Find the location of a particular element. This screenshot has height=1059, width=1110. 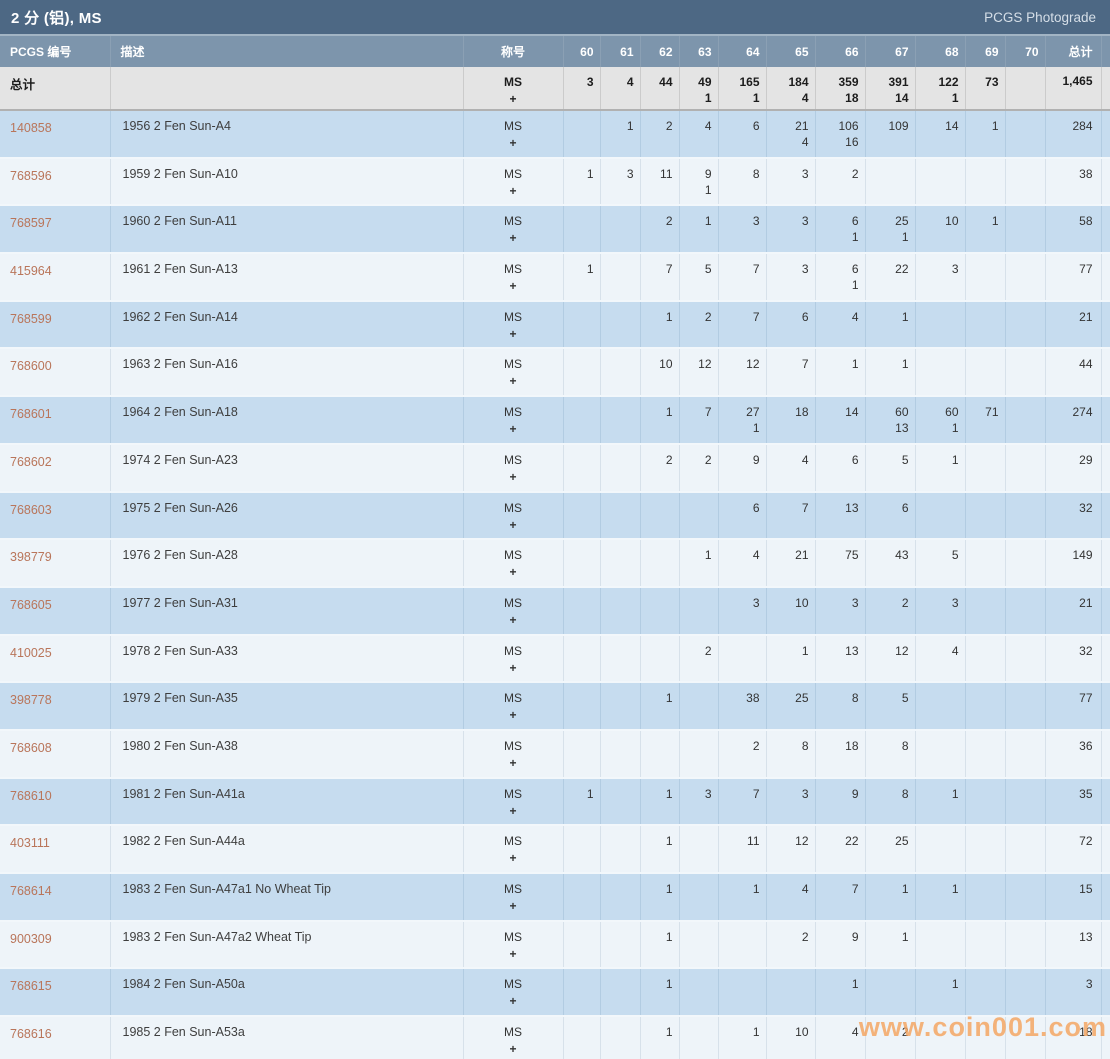

pcgs-number-link: 768615 is located at coordinates (31, 986).